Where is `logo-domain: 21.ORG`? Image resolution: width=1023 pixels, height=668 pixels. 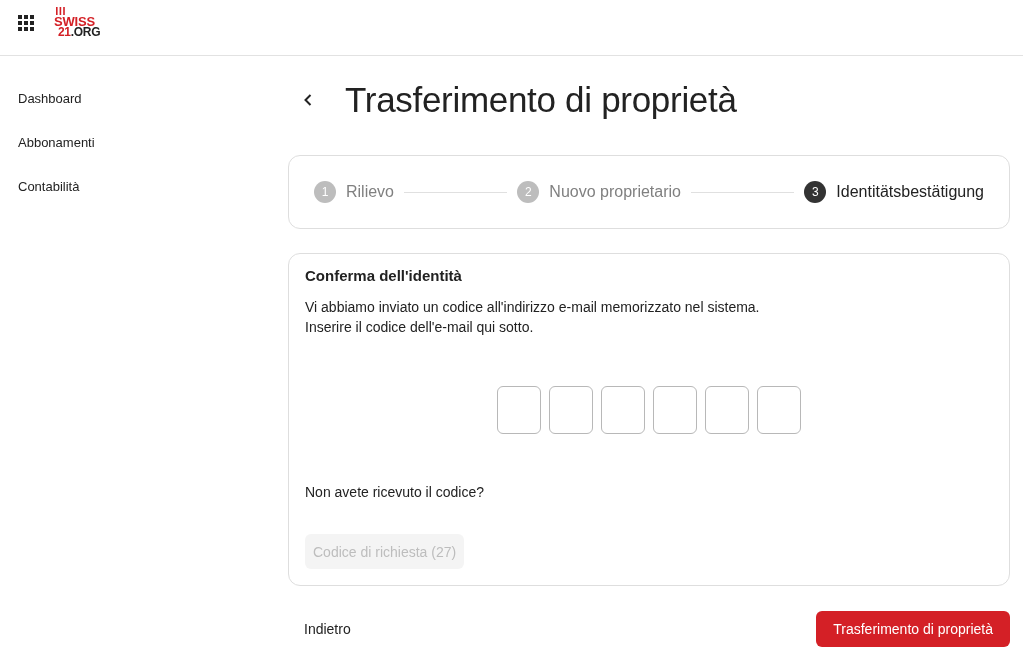
logo-domain: 21.ORG is located at coordinates (79, 32).